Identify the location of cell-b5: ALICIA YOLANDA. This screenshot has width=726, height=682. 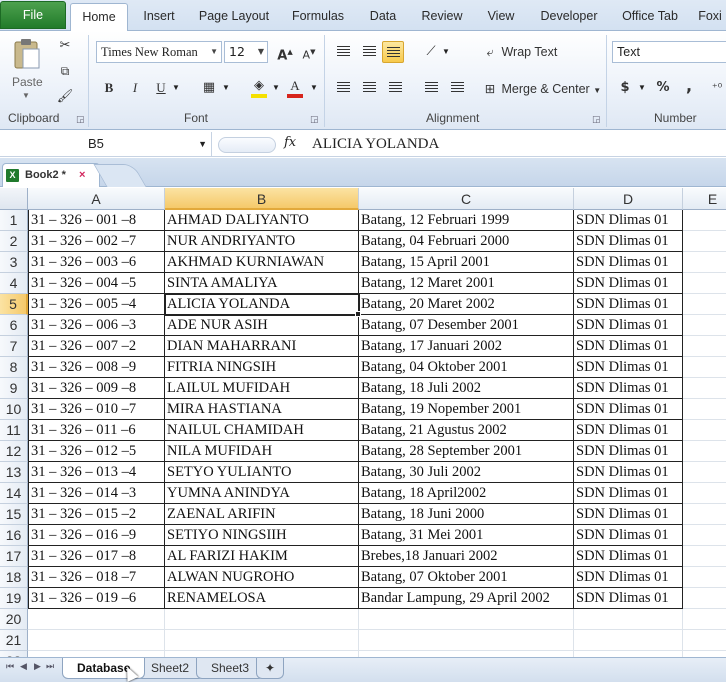
(262, 304).